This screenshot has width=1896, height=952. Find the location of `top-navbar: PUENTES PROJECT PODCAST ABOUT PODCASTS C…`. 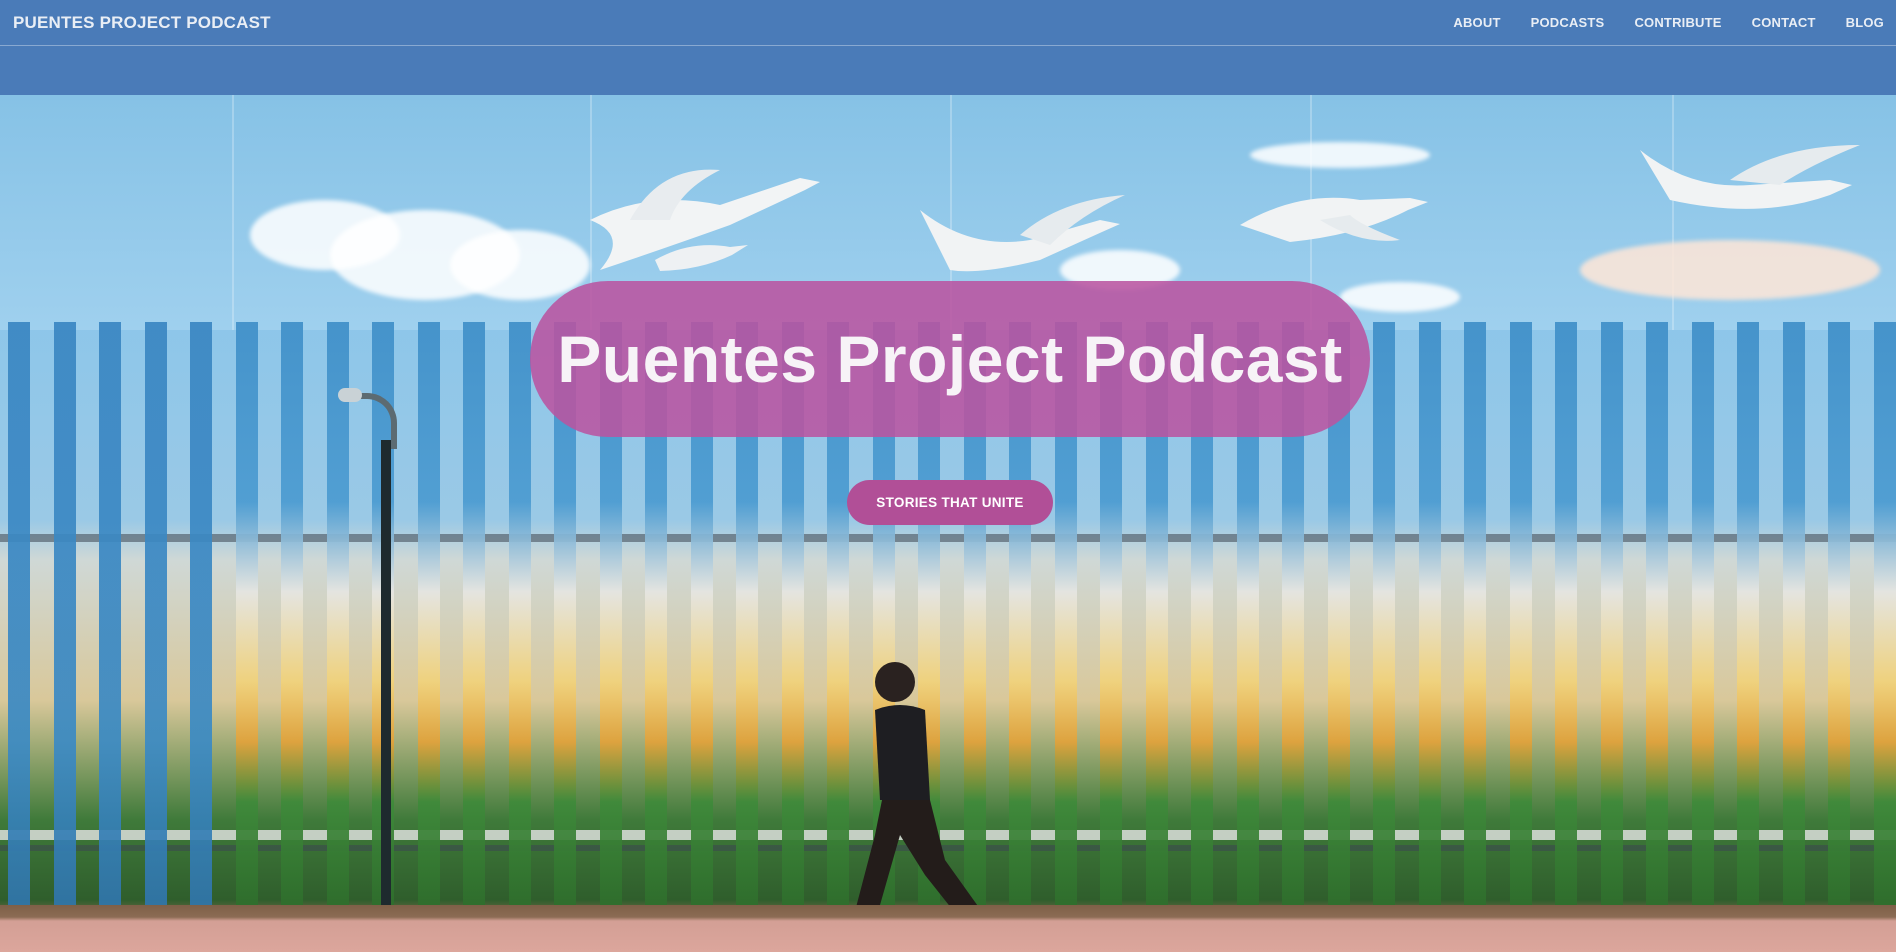

top-navbar: PUENTES PROJECT PODCAST ABOUT PODCASTS C… is located at coordinates (948, 23).